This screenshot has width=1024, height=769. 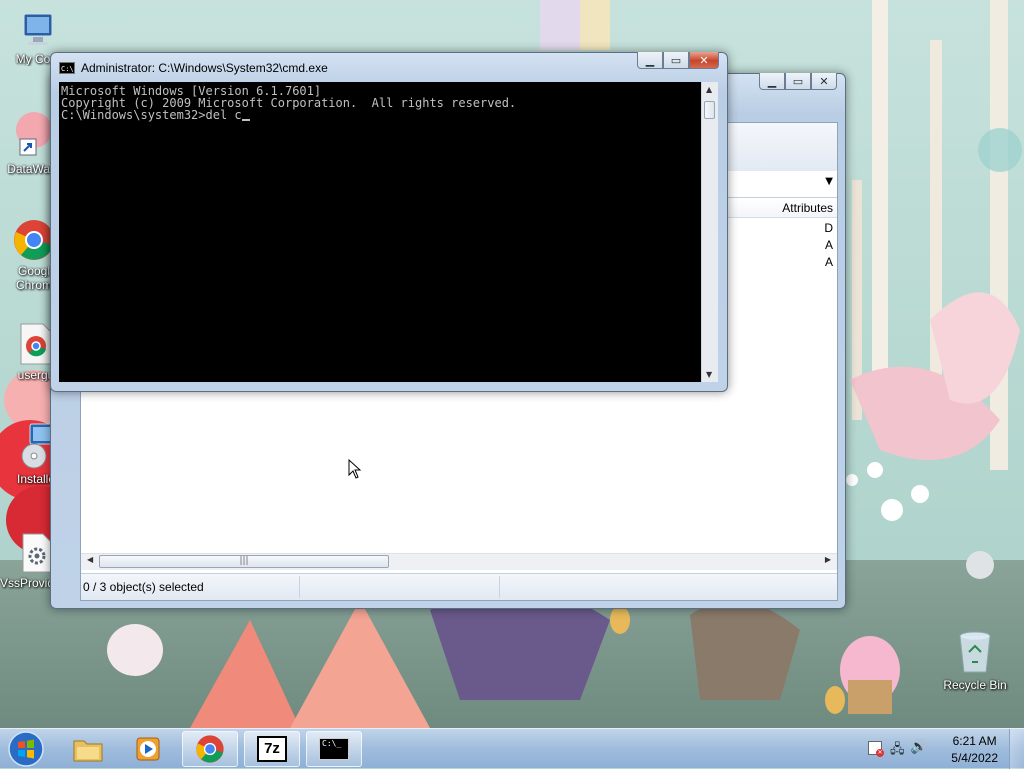 I want to click on taskbar-7zip: 7z, so click(x=272, y=749).